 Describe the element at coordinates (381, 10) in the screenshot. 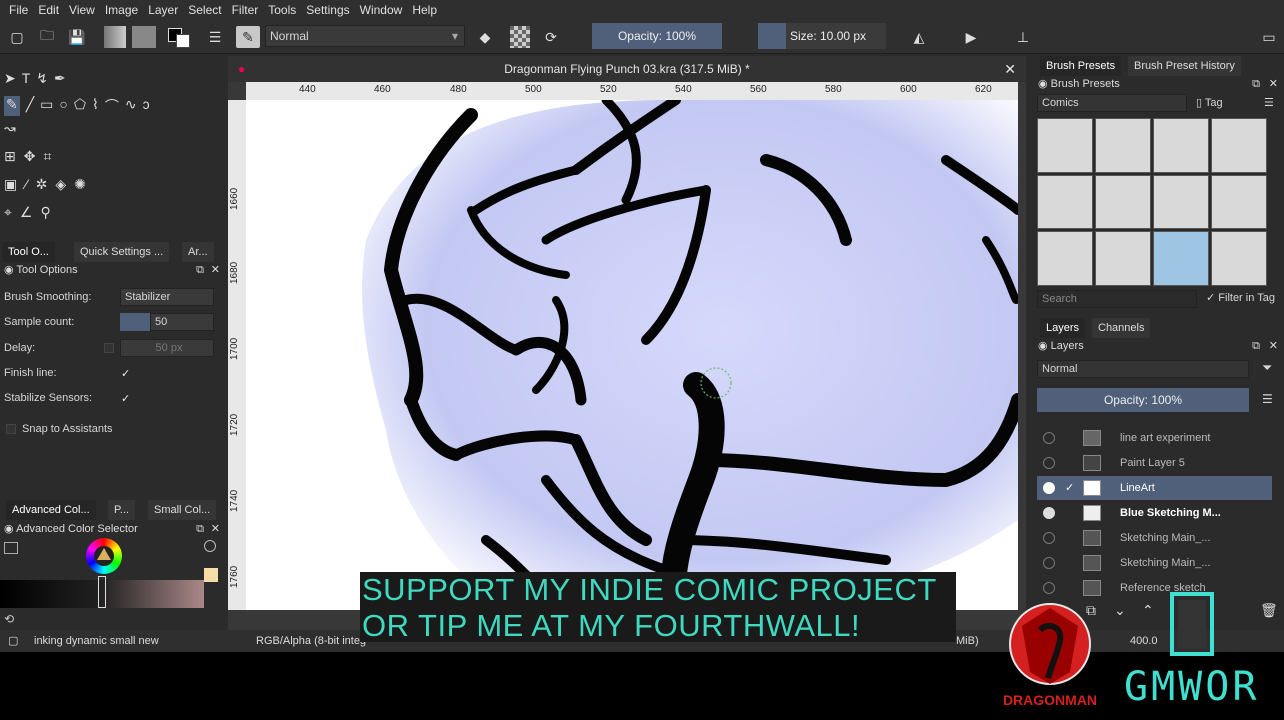

I see `menu-window: Window` at that location.